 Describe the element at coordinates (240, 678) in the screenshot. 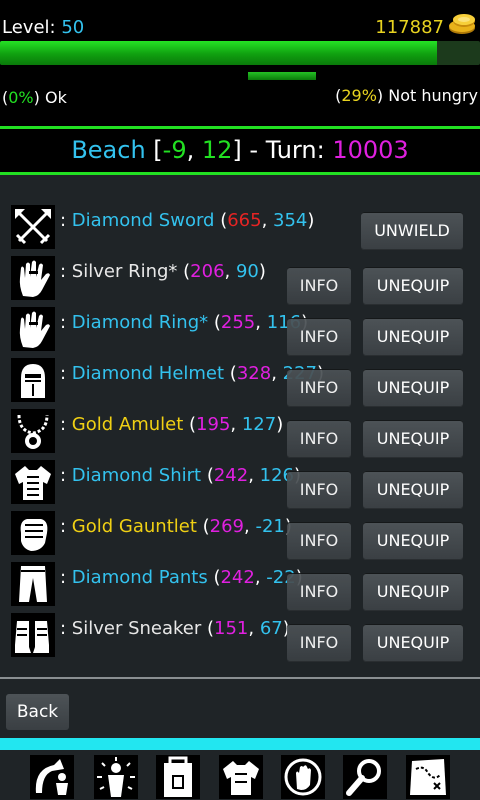

I see `list-divider` at that location.